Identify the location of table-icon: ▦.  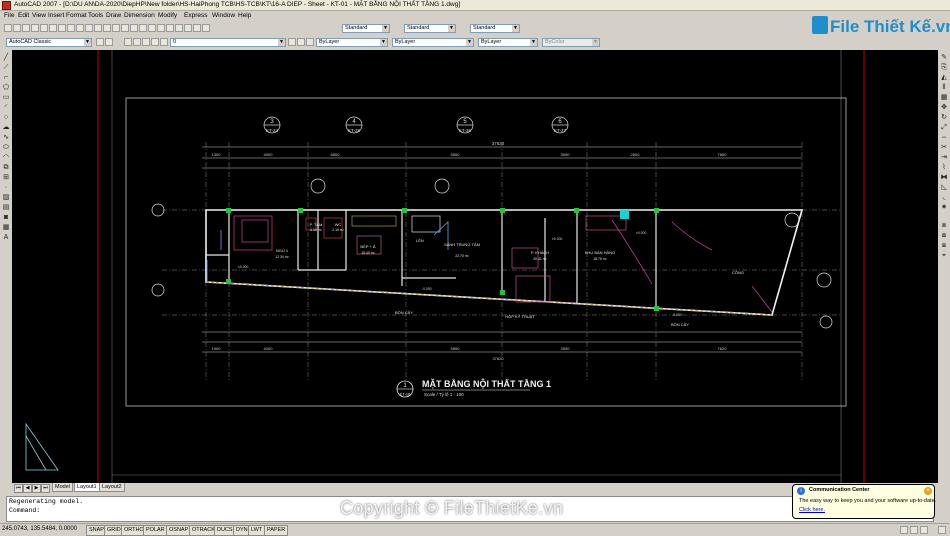
(6, 228).